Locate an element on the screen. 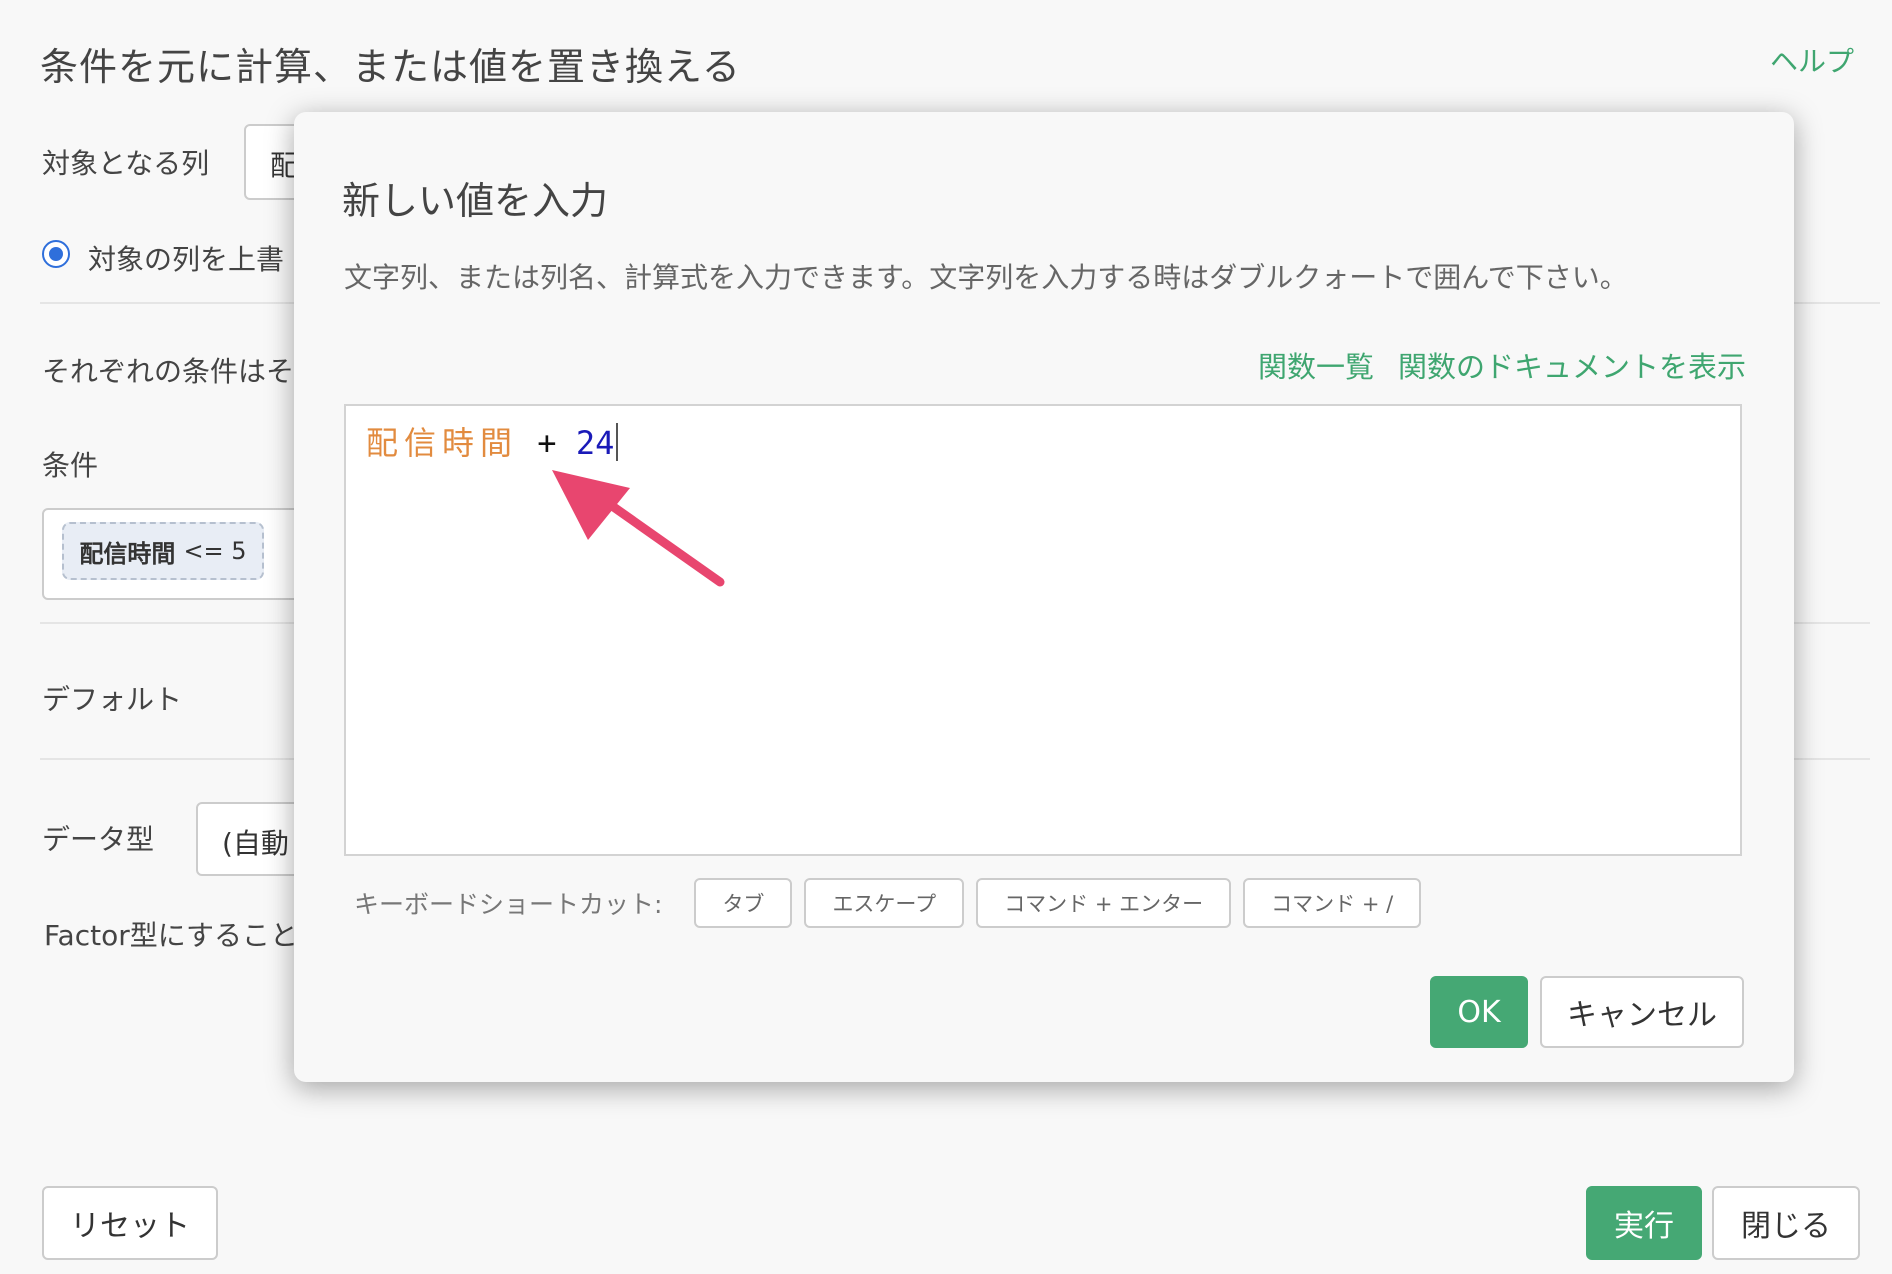 The width and height of the screenshot is (1892, 1274). modal-links: 関数一覧 関数のドキュメントを表示 is located at coordinates (1502, 365).